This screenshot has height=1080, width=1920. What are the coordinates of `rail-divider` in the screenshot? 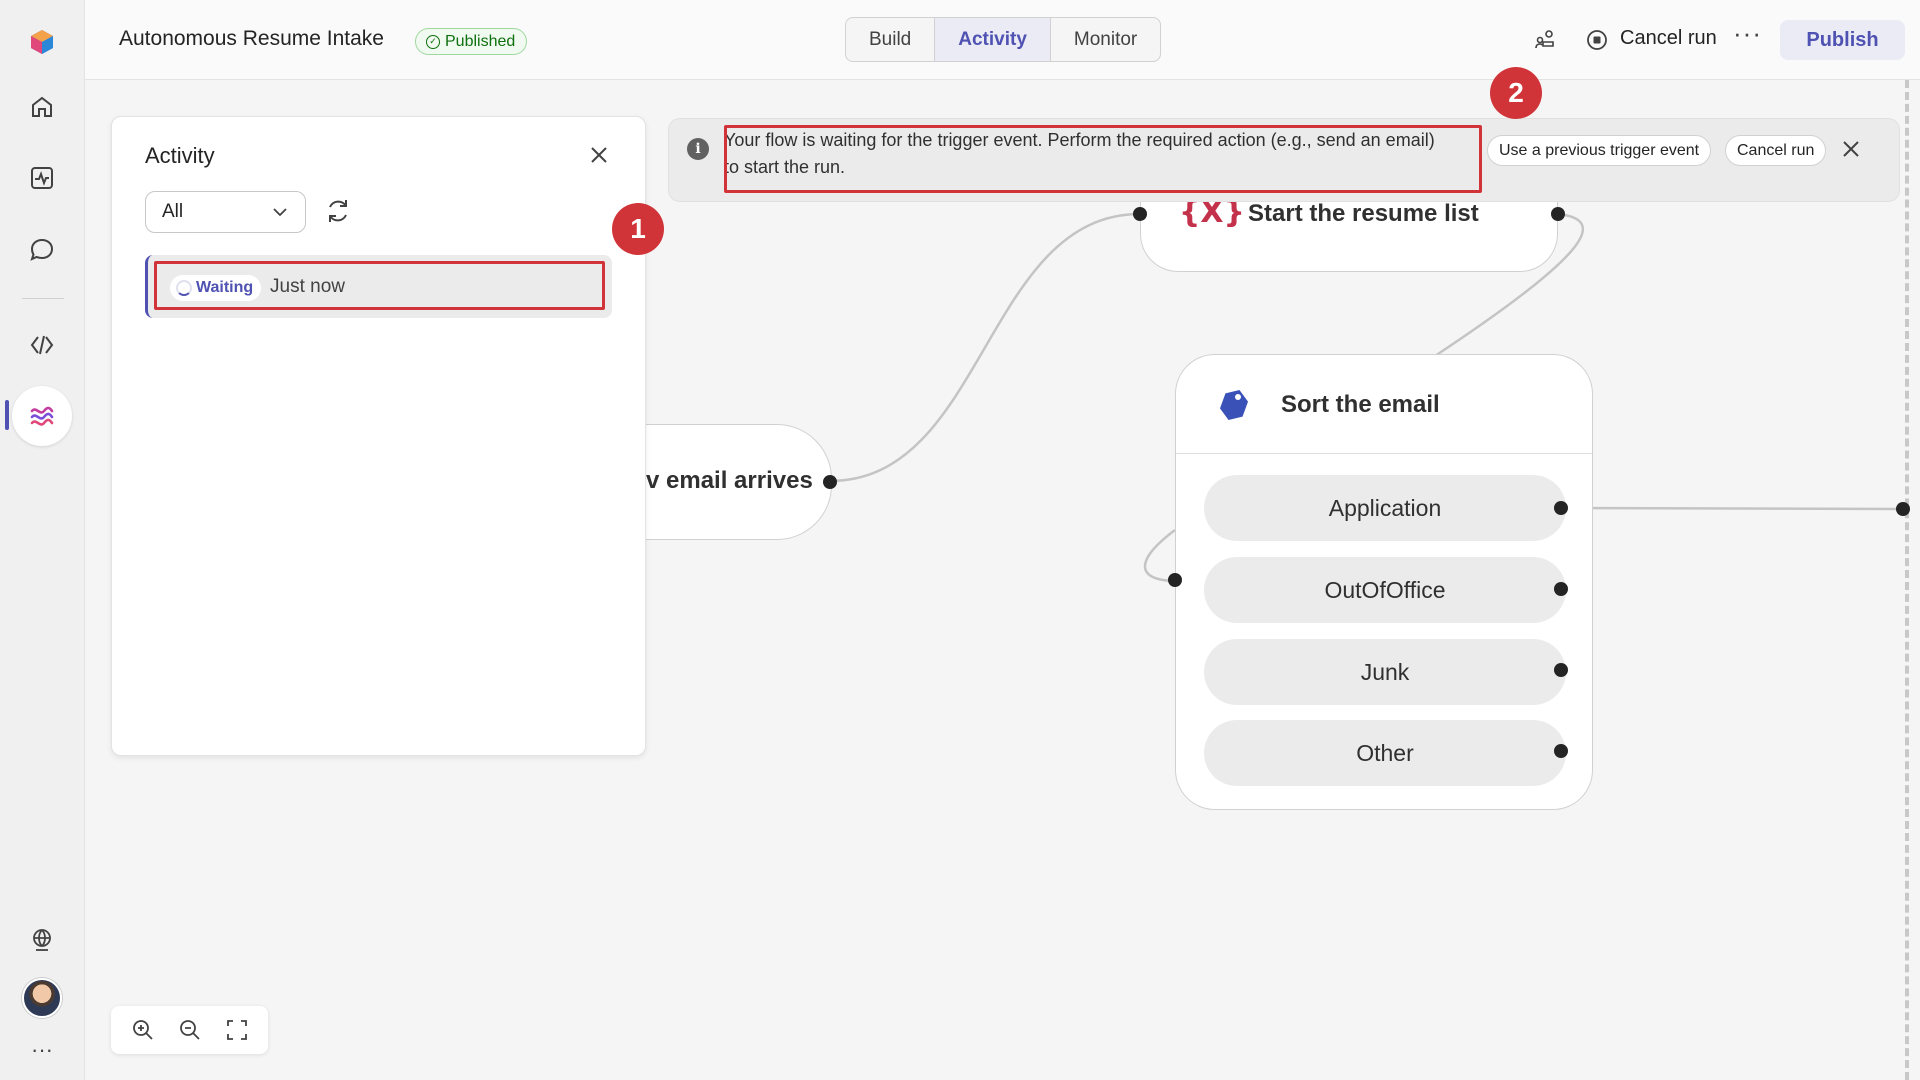 It's located at (43, 298).